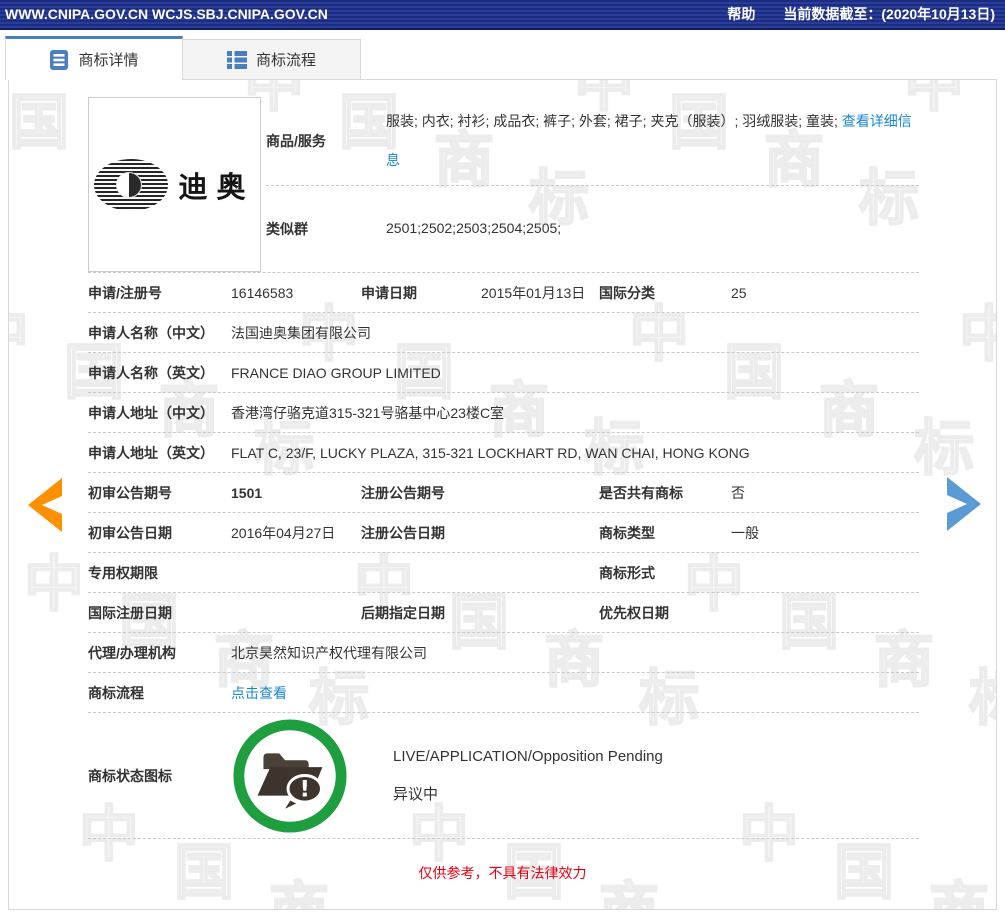 This screenshot has height=917, width=1005. I want to click on field-label: 初审公告日期, so click(130, 532).